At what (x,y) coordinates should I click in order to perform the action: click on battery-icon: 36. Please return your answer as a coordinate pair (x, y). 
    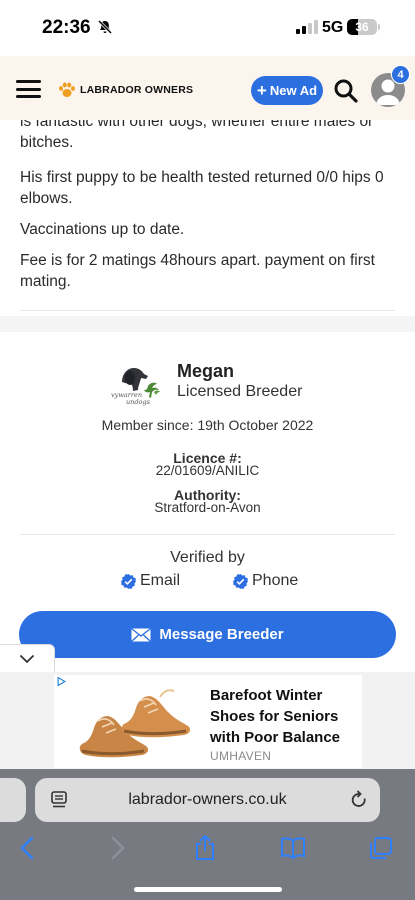
    Looking at the image, I should click on (362, 27).